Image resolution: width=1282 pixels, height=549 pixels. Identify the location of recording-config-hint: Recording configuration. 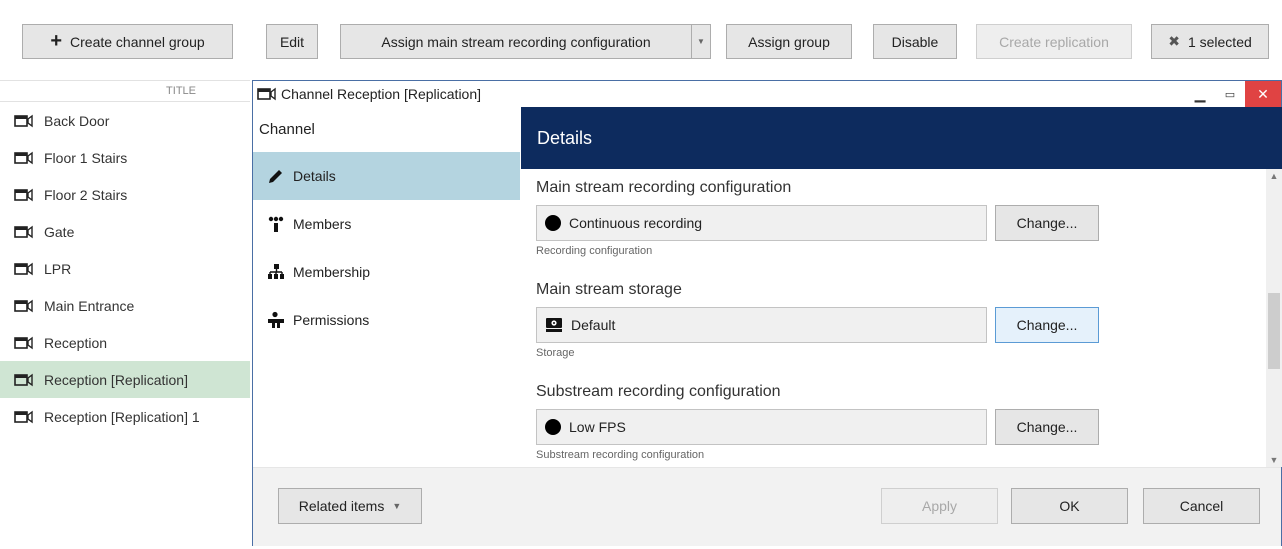
(594, 251).